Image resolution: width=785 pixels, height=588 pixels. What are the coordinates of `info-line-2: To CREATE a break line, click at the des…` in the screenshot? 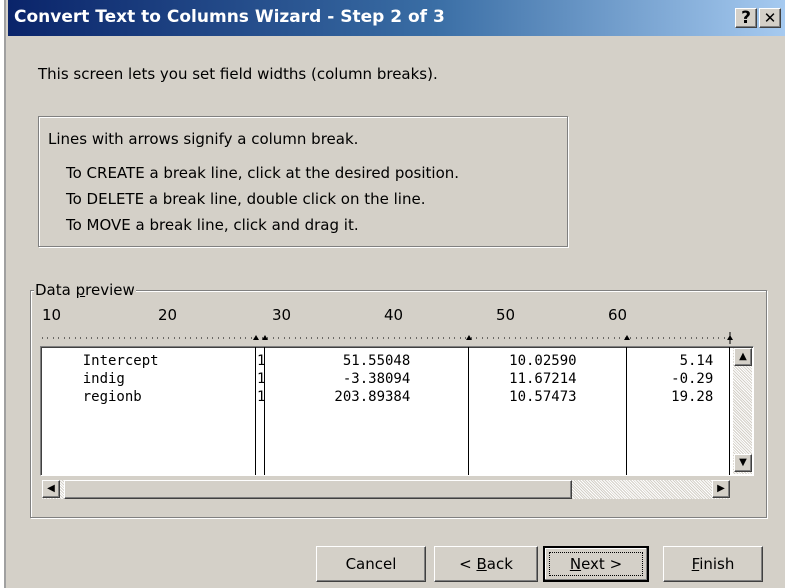 It's located at (263, 173).